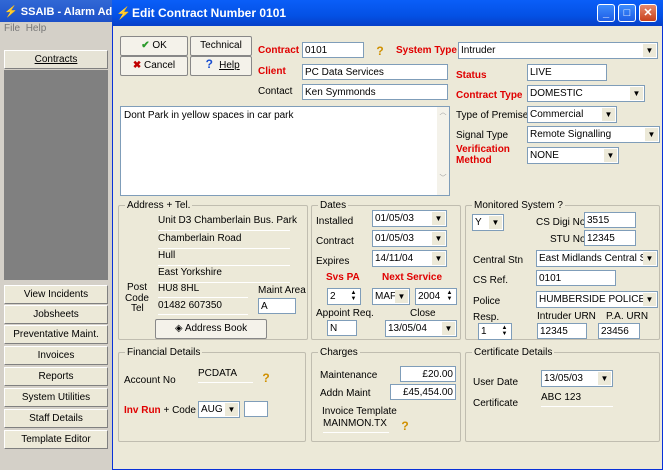 This screenshot has width=663, height=470. I want to click on dialog-lightning-icon: ⚡, so click(123, 13).